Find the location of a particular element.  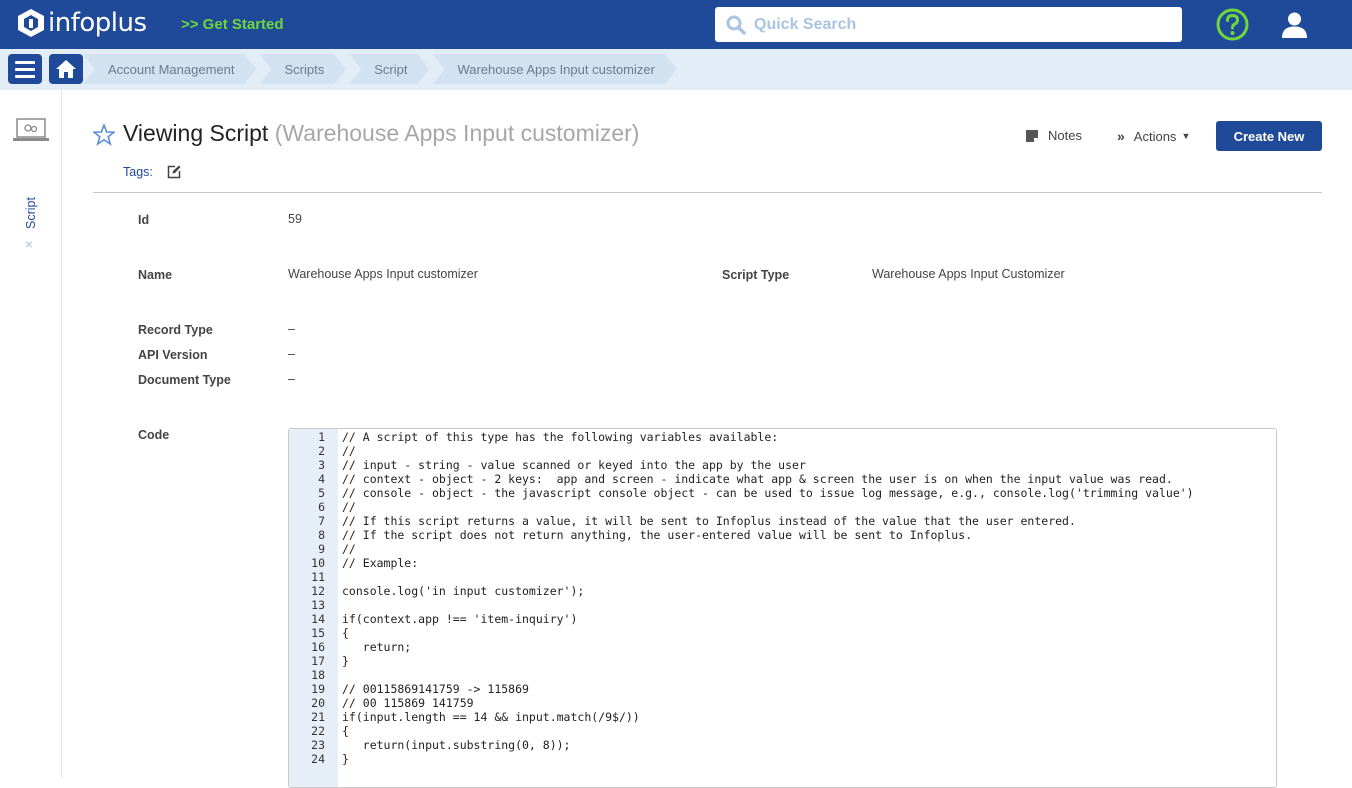

line-number: 4 is located at coordinates (321, 479).